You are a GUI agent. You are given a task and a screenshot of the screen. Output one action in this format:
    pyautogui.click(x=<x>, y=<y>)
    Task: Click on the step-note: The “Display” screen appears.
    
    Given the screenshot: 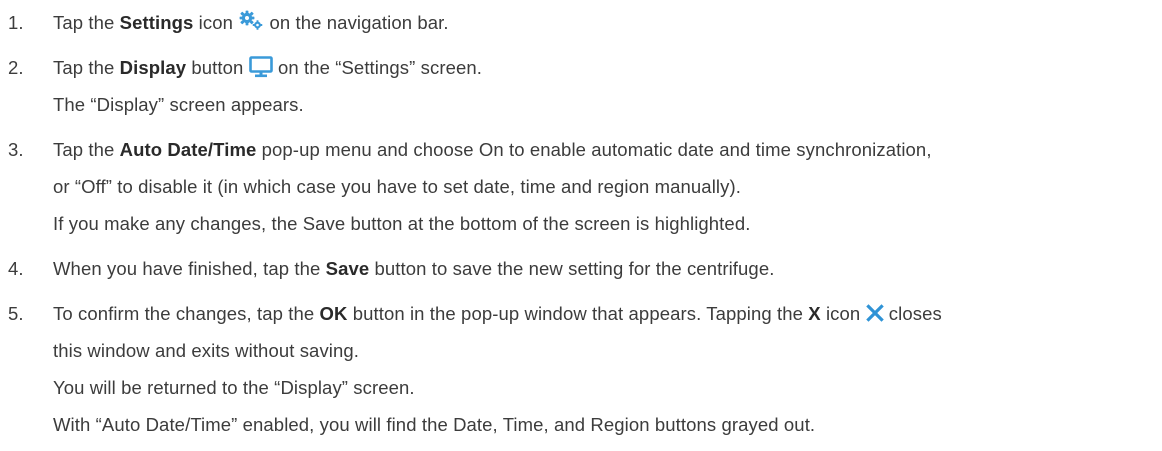 What is the action you would take?
    pyautogui.click(x=178, y=104)
    